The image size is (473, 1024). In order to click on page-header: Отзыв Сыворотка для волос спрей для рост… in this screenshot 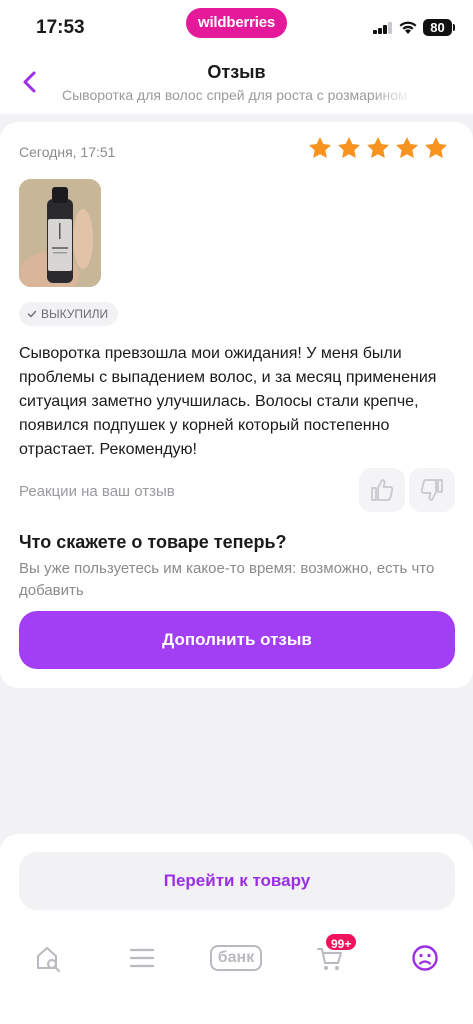, I will do `click(236, 83)`.